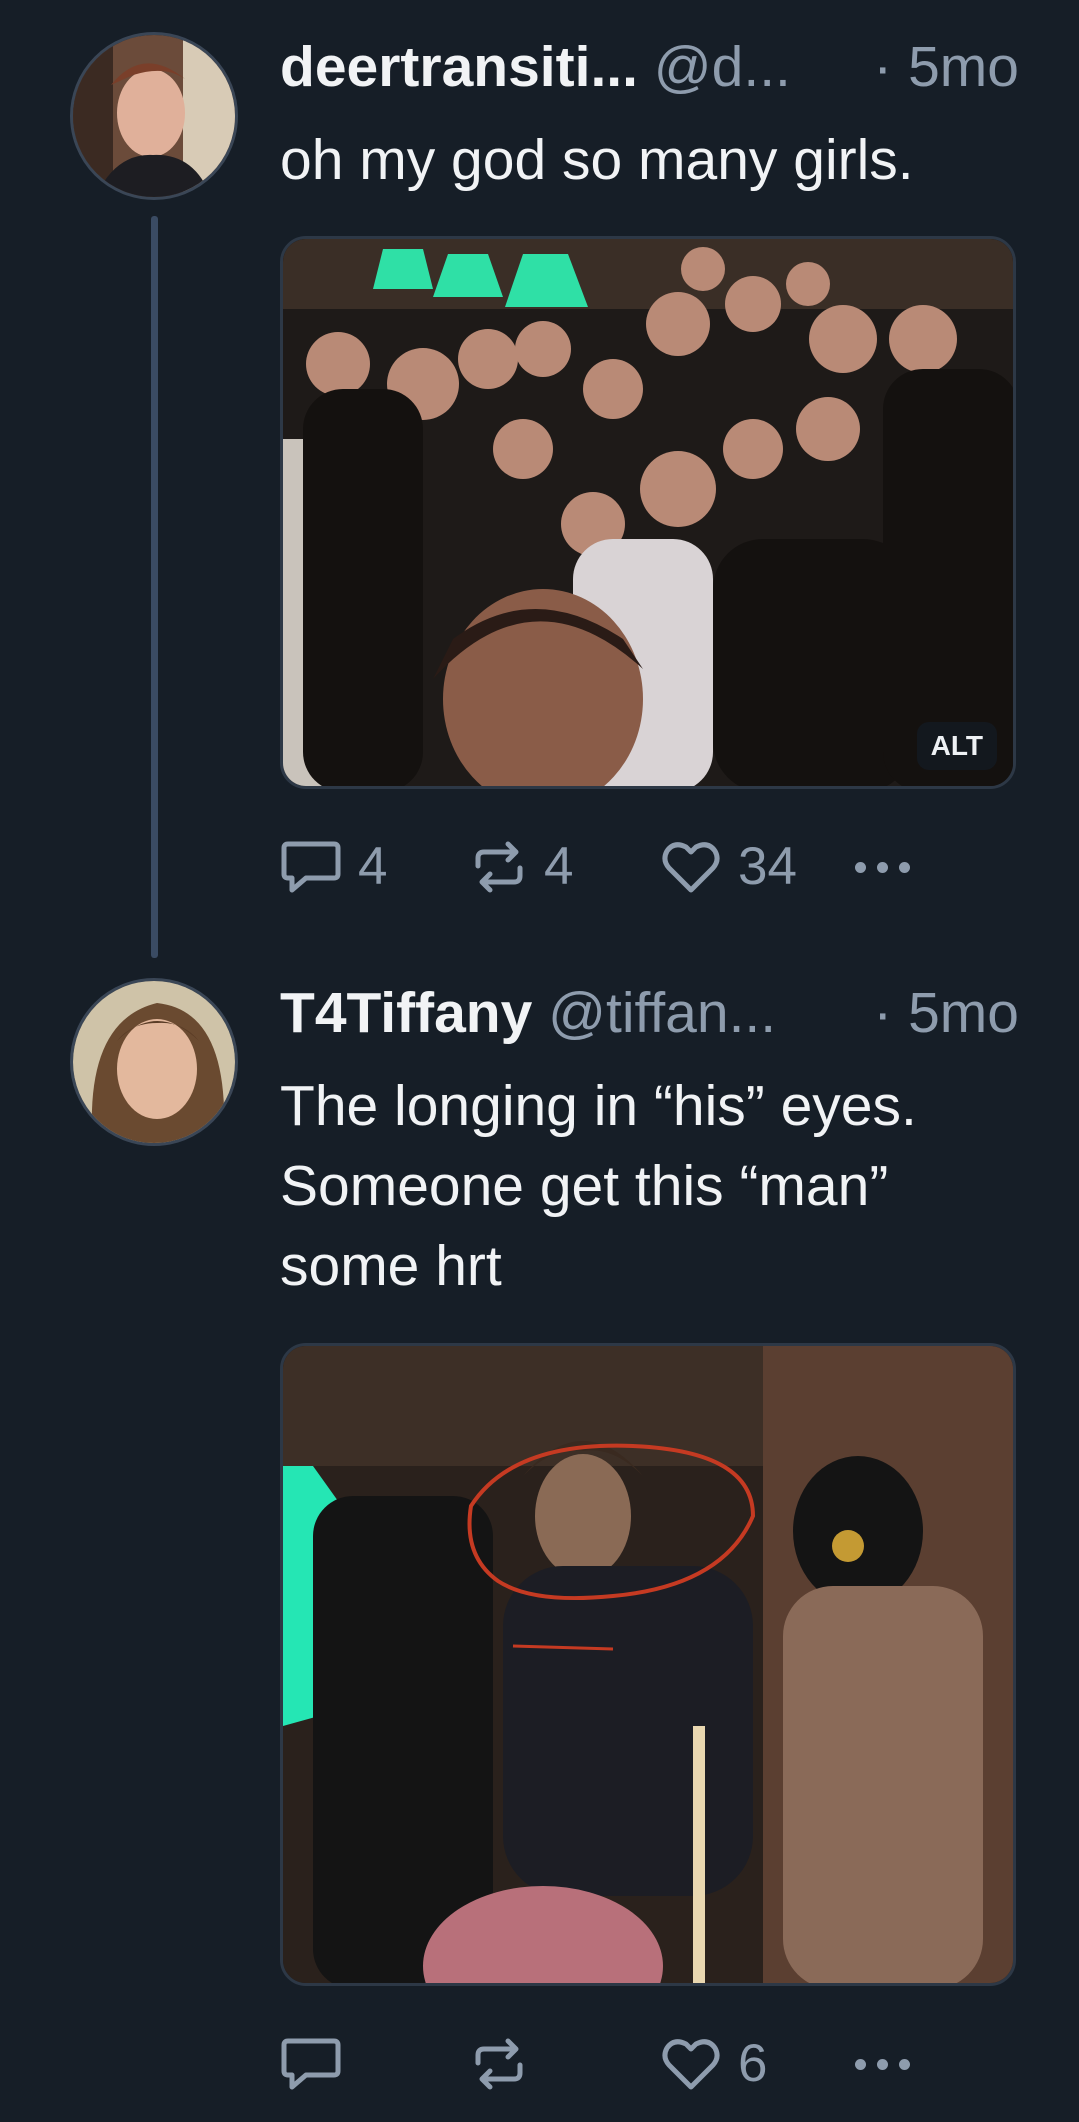  Describe the element at coordinates (649, 67) in the screenshot. I see `post-header: deertransiti... @d... · 5mo` at that location.